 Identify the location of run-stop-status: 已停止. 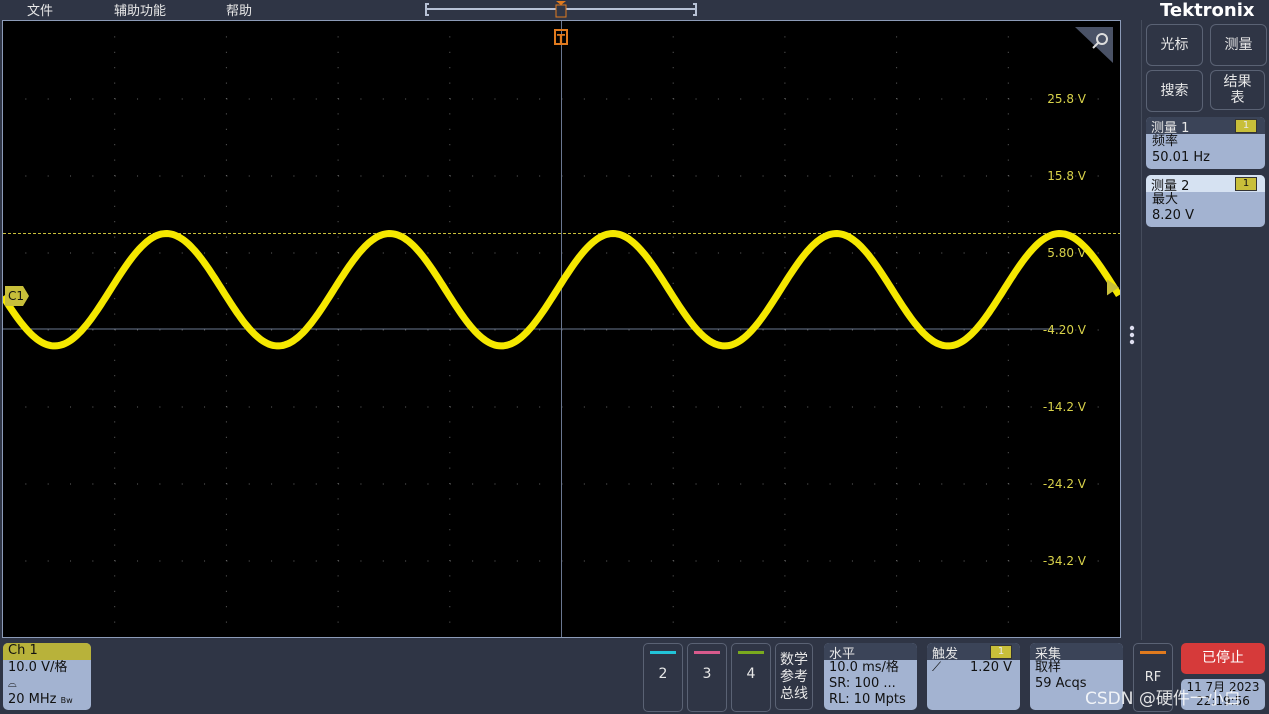
(1223, 658).